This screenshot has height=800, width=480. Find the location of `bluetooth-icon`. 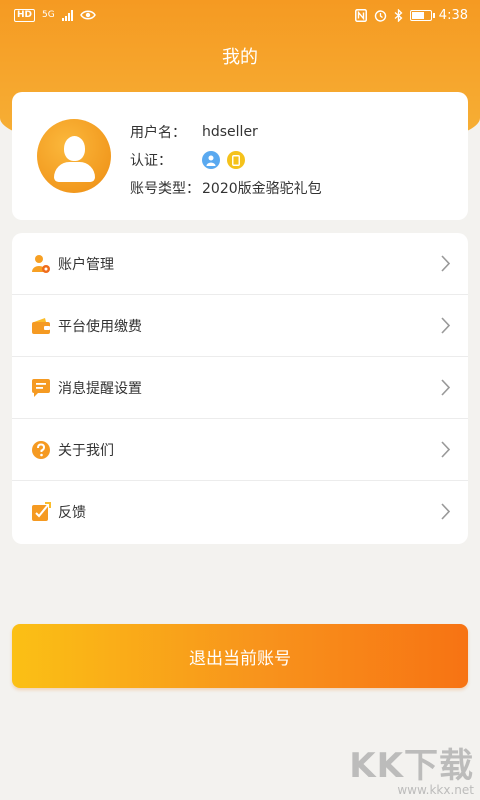

bluetooth-icon is located at coordinates (398, 15).